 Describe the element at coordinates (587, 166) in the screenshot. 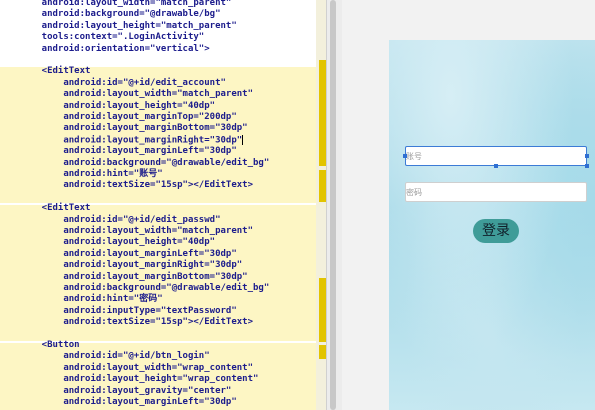

I see `resize-handle-corner` at that location.